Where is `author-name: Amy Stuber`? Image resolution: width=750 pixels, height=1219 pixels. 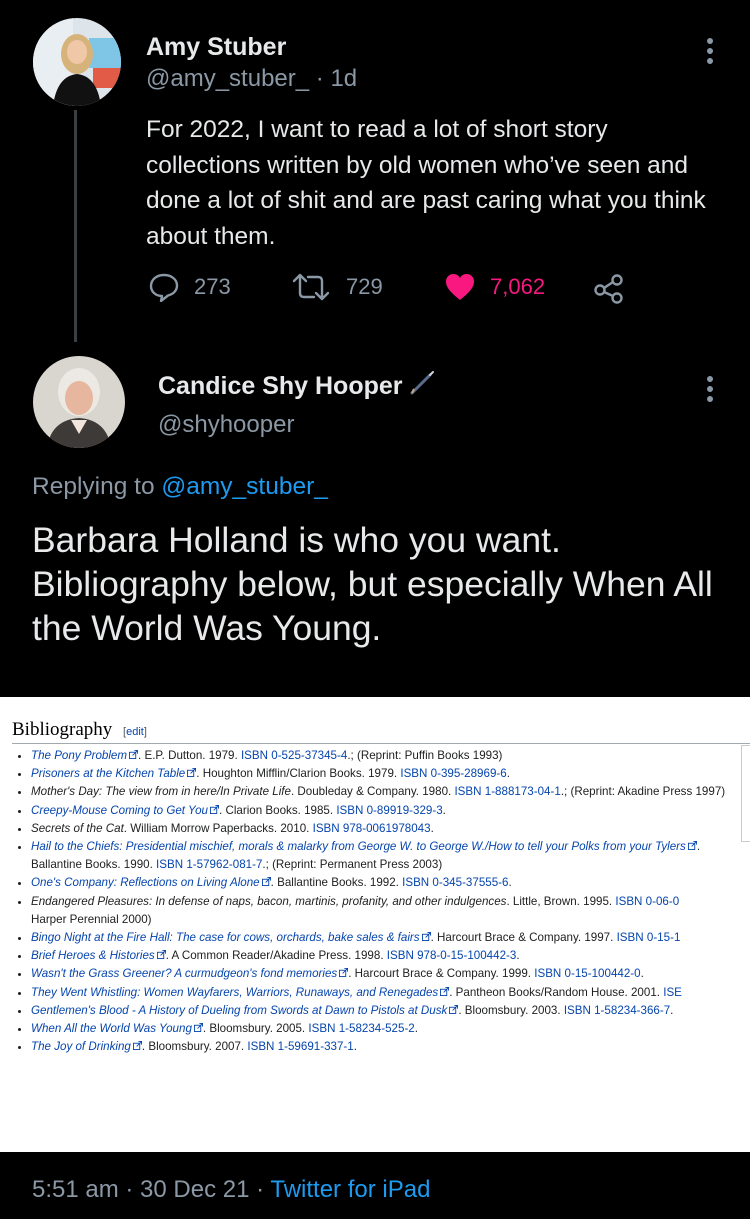 author-name: Amy Stuber is located at coordinates (216, 47).